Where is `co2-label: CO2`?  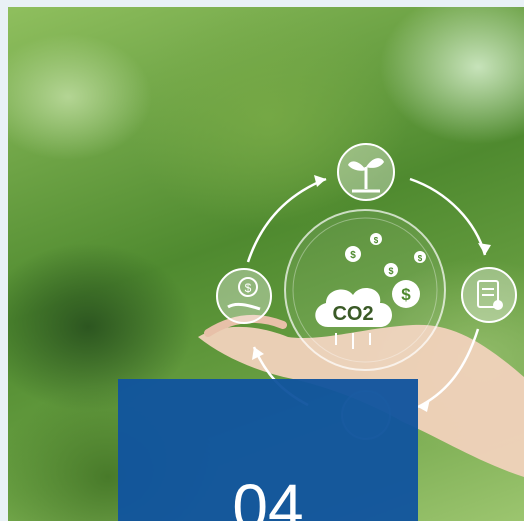 co2-label: CO2 is located at coordinates (352, 314).